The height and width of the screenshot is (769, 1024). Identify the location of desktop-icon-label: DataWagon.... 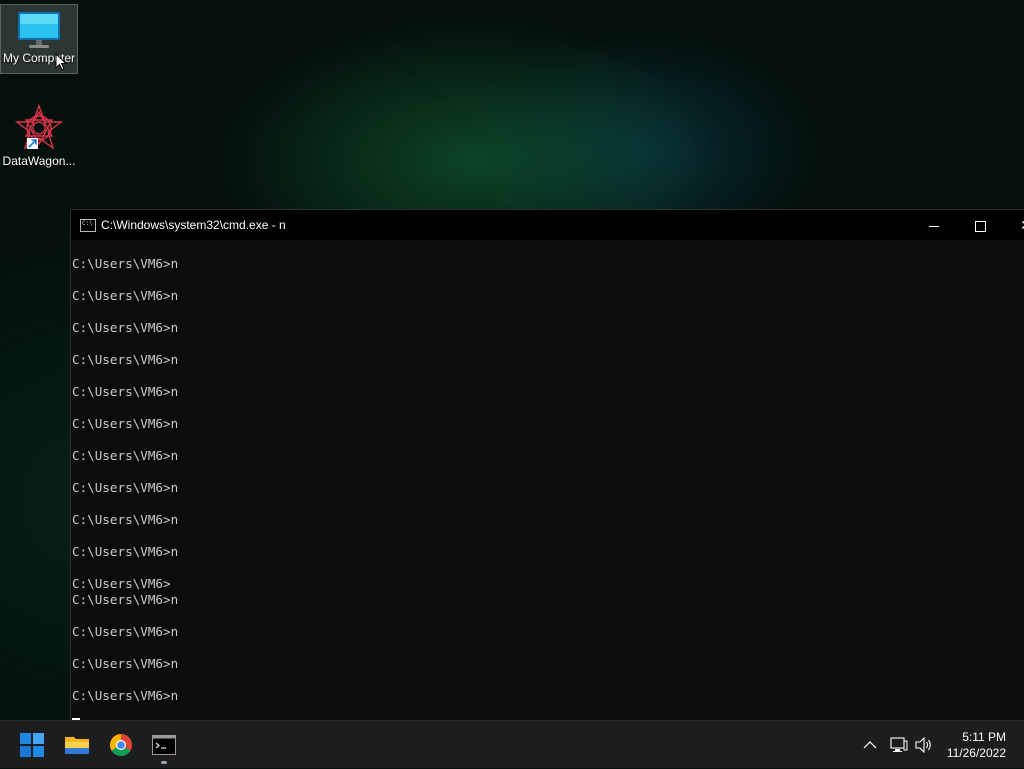
(39, 161).